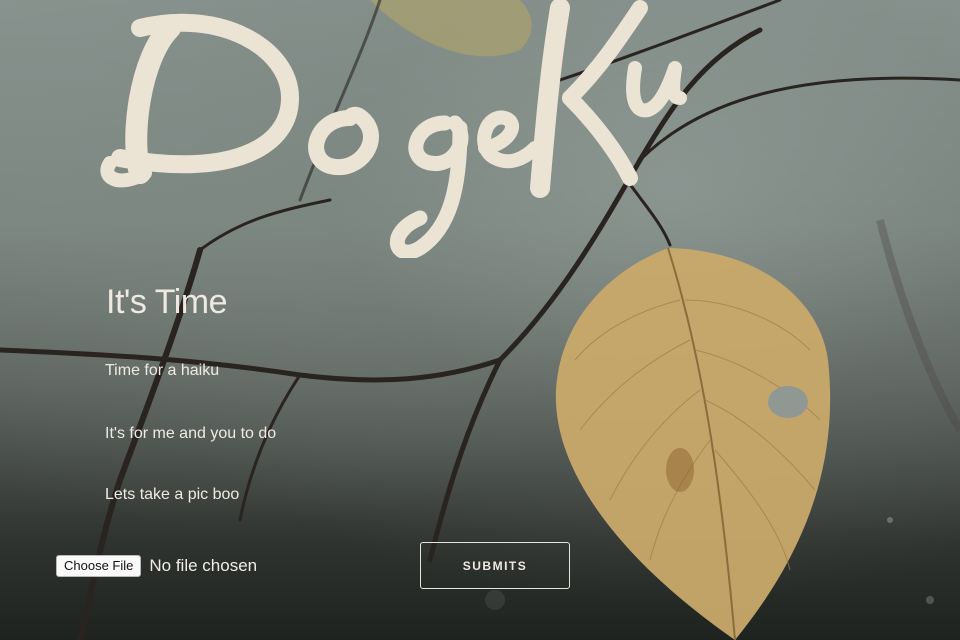  What do you see at coordinates (191, 433) in the screenshot?
I see `haiku-line-2: It's for me and you to do` at bounding box center [191, 433].